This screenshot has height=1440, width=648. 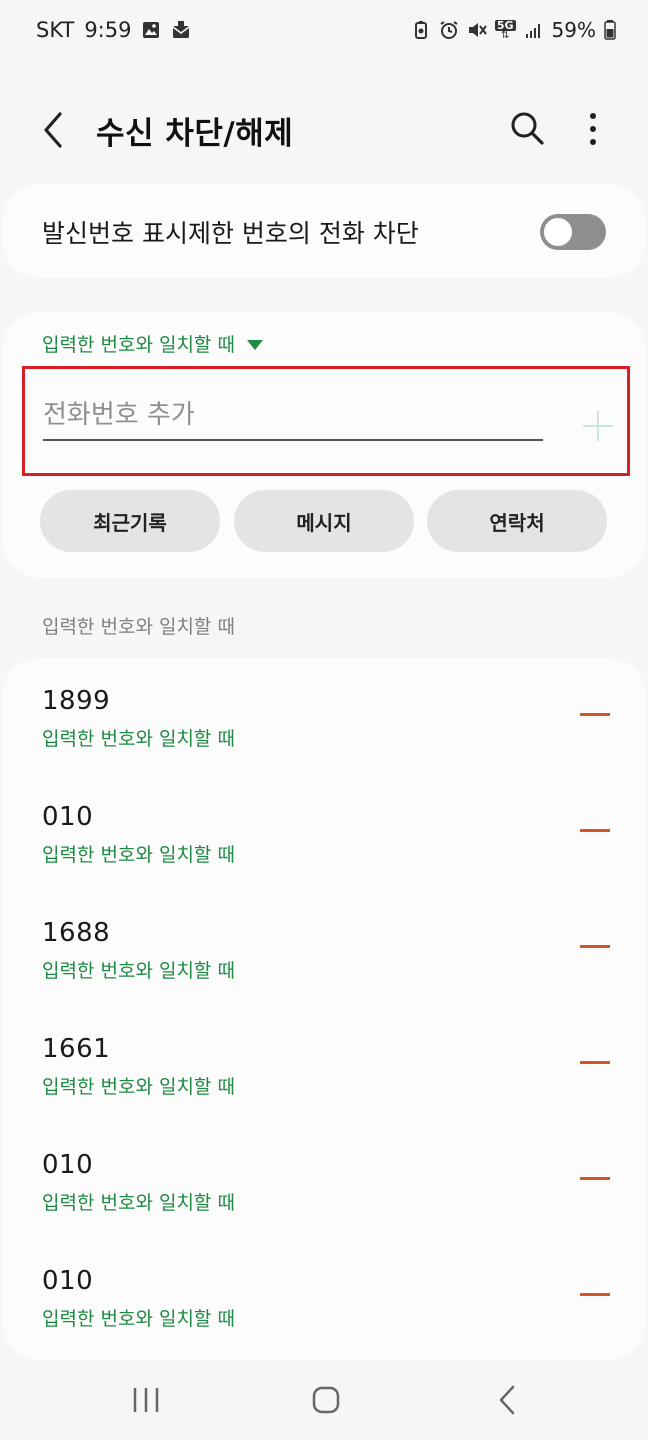 I want to click on status-left: SKT 9:59, so click(x=113, y=30).